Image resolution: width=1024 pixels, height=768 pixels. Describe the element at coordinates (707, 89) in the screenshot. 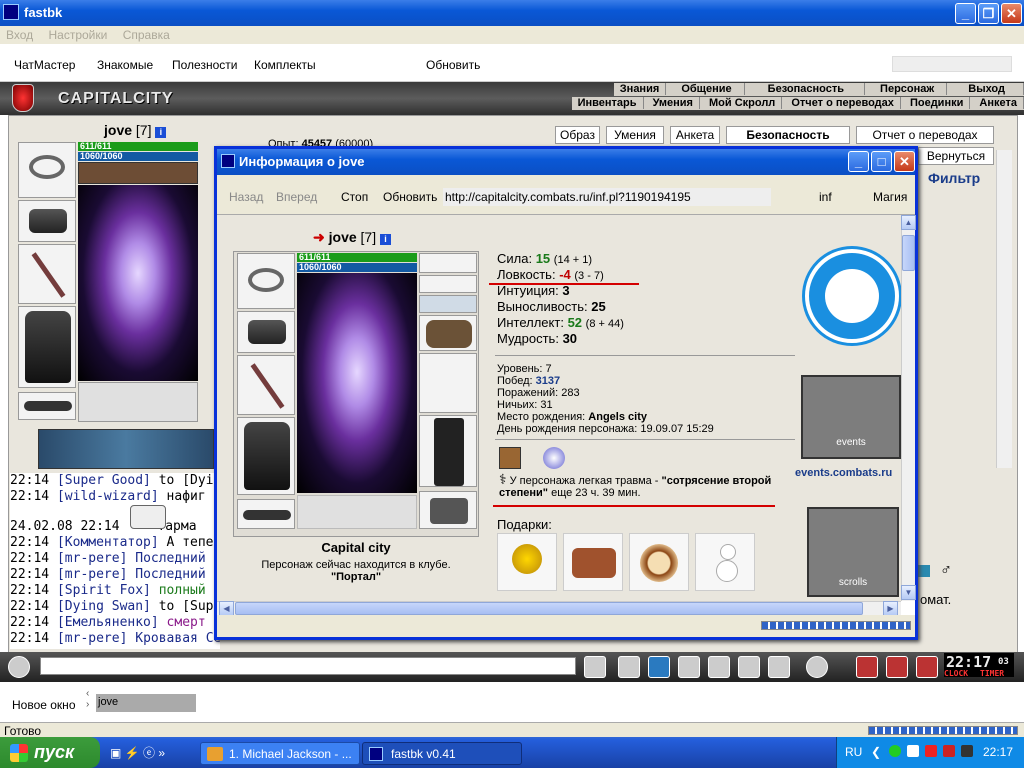

I see `nav-communication: Общение` at that location.